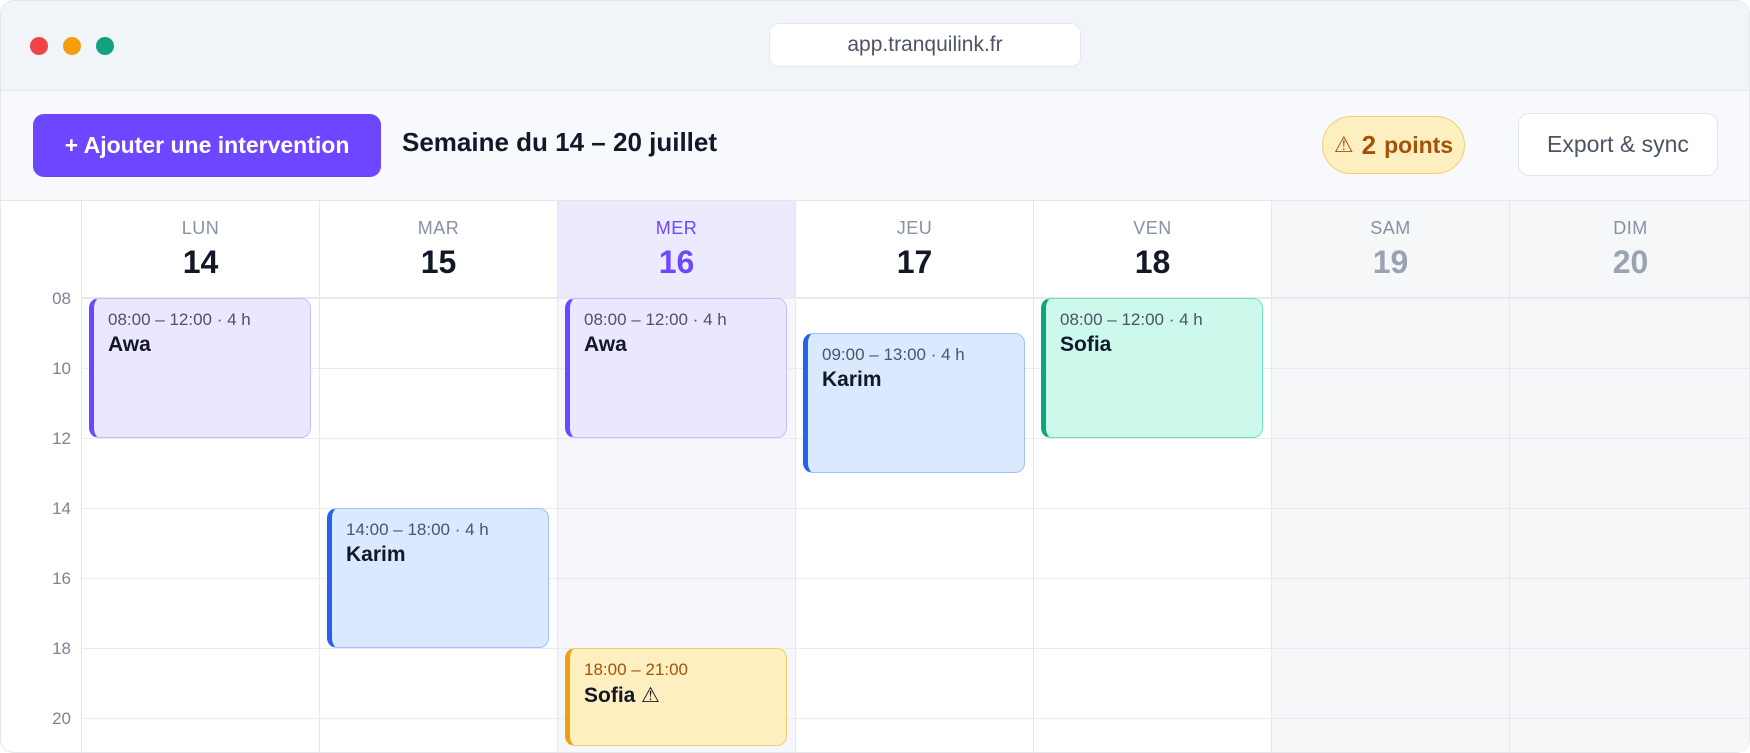 This screenshot has width=1750, height=753. I want to click on day-column-mar: MAR 15, so click(438, 476).